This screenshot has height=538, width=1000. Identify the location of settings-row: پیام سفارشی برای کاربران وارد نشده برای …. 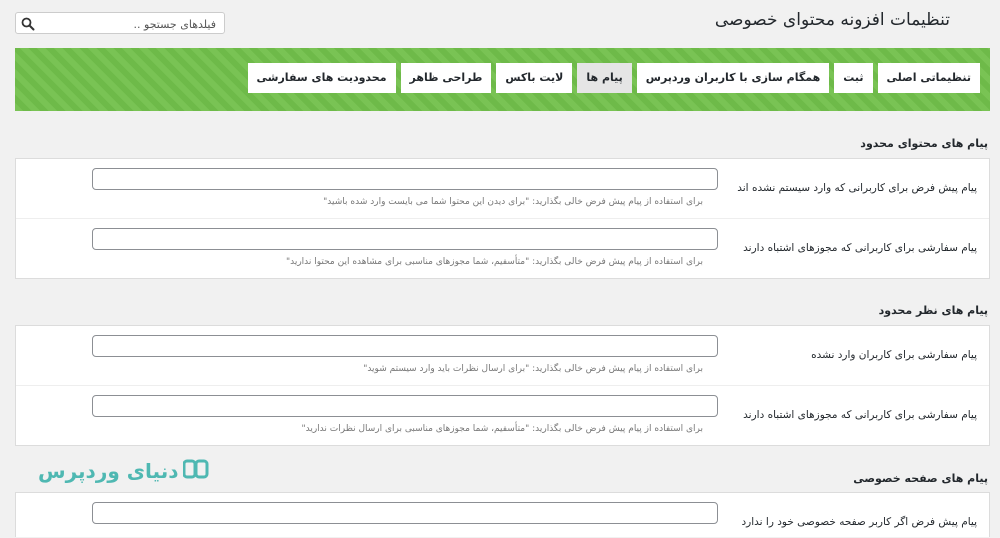
(502, 356).